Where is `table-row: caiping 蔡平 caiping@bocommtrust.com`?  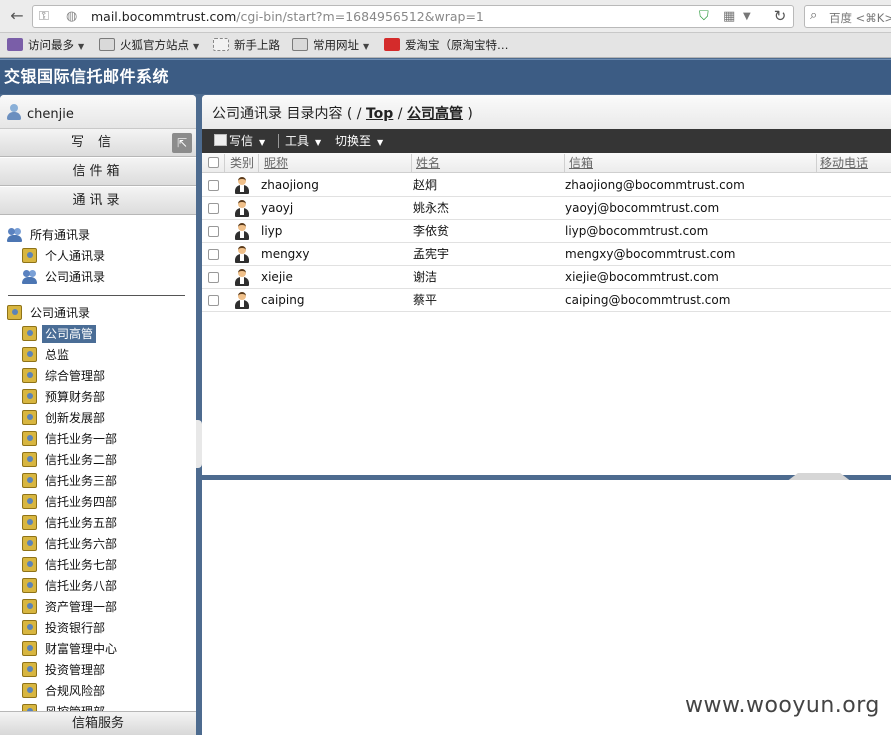
table-row: caiping 蔡平 caiping@bocommtrust.com is located at coordinates (546, 300).